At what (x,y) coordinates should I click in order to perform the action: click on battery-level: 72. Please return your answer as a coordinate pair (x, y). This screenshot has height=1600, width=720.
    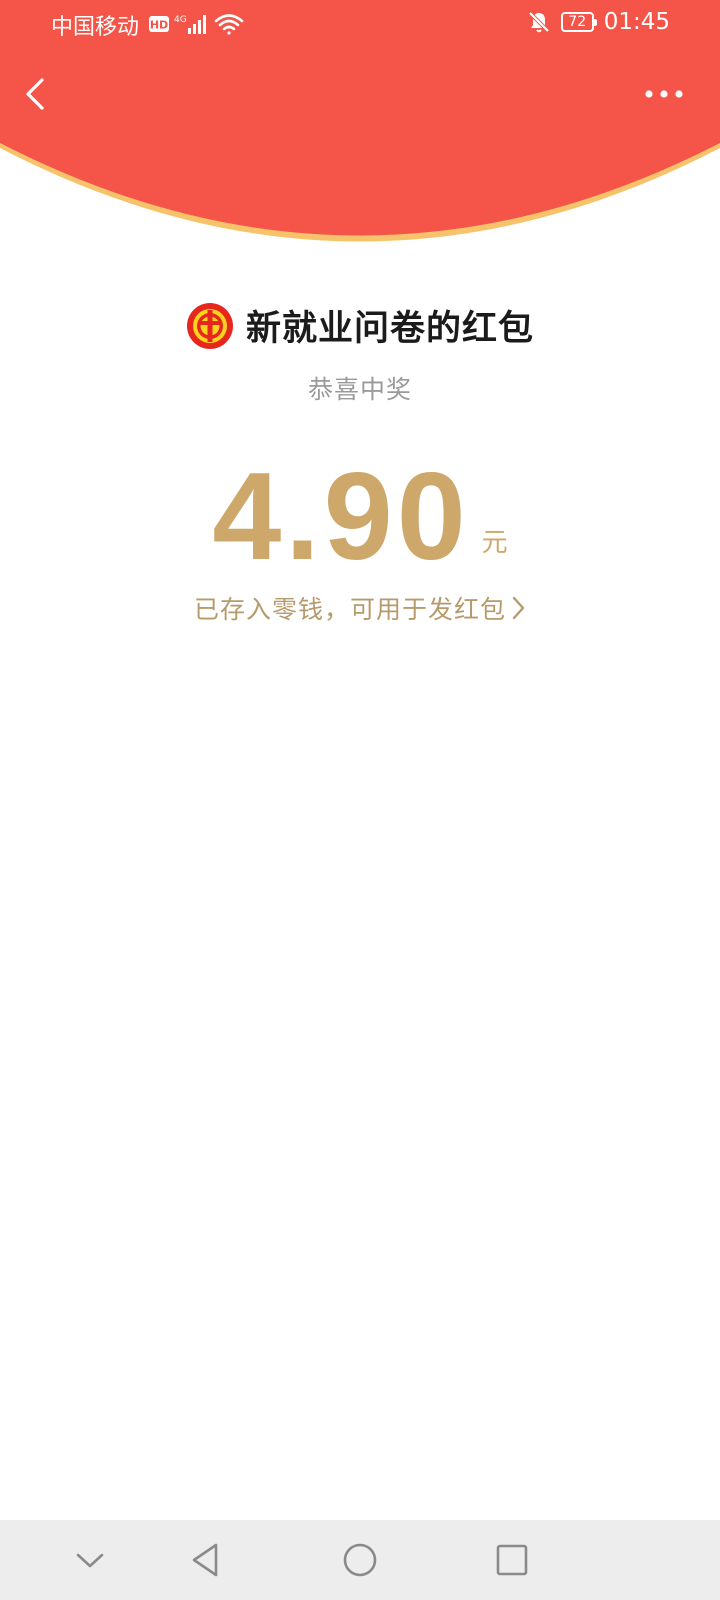
    Looking at the image, I should click on (577, 22).